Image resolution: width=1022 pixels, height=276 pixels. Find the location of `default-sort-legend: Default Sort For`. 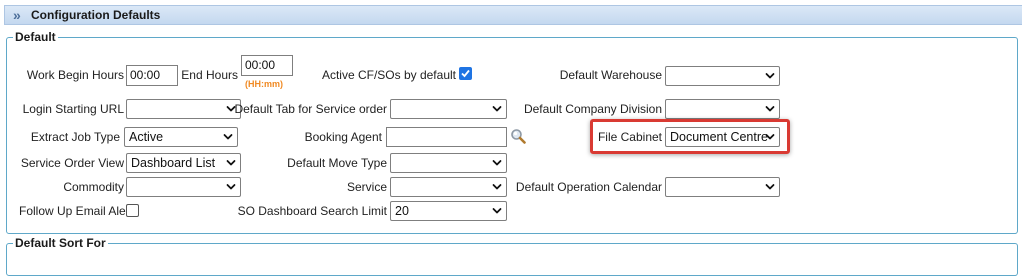

default-sort-legend: Default Sort For is located at coordinates (60, 243).